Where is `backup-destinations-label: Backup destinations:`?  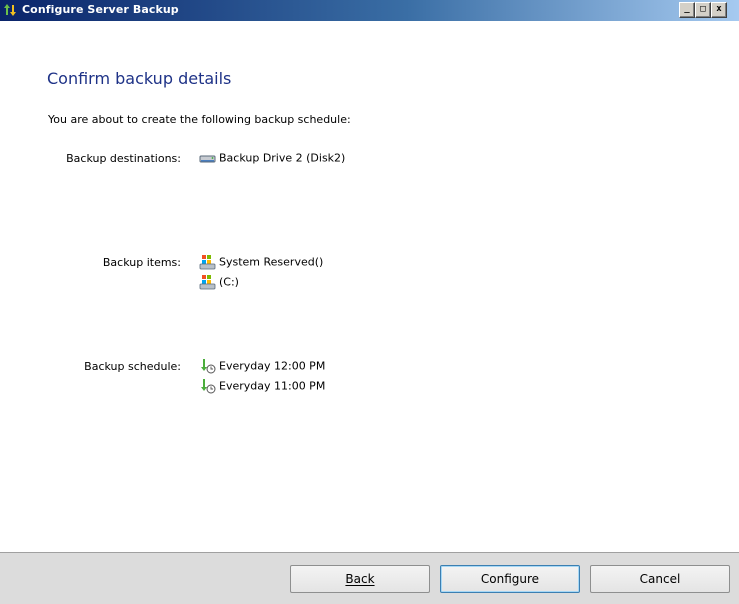 backup-destinations-label: Backup destinations: is located at coordinates (123, 158).